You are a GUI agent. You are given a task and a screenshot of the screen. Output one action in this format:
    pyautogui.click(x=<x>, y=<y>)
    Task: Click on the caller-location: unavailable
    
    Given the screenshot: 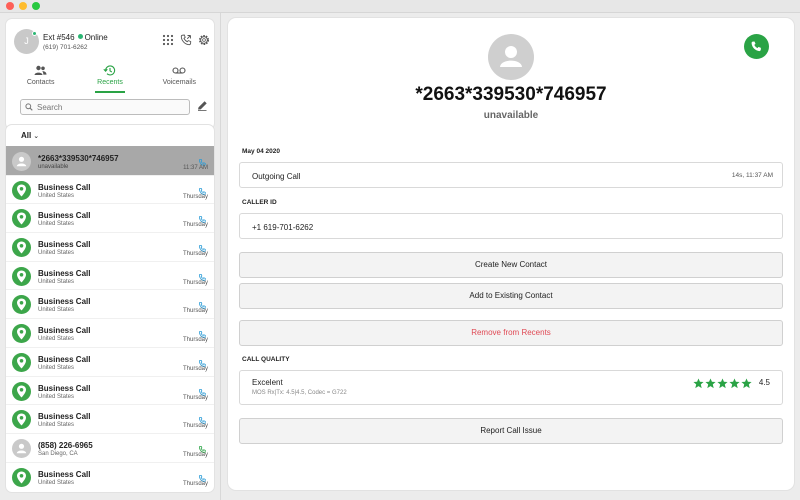 What is the action you would take?
    pyautogui.click(x=53, y=167)
    